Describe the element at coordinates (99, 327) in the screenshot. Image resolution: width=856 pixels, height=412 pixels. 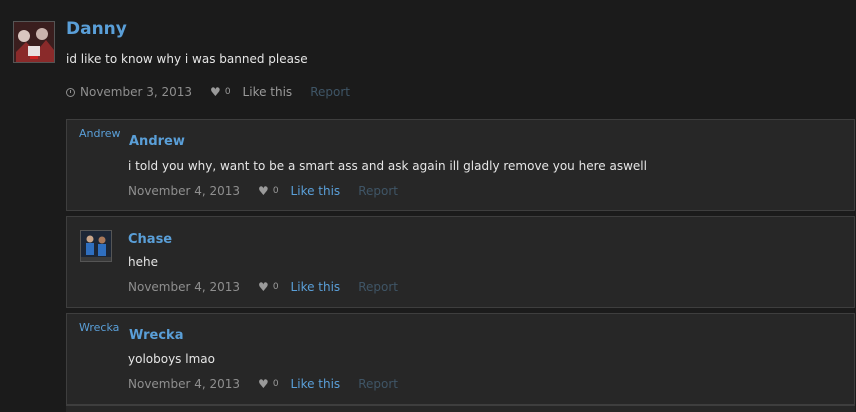
I see `avatar: Wrecka` at that location.